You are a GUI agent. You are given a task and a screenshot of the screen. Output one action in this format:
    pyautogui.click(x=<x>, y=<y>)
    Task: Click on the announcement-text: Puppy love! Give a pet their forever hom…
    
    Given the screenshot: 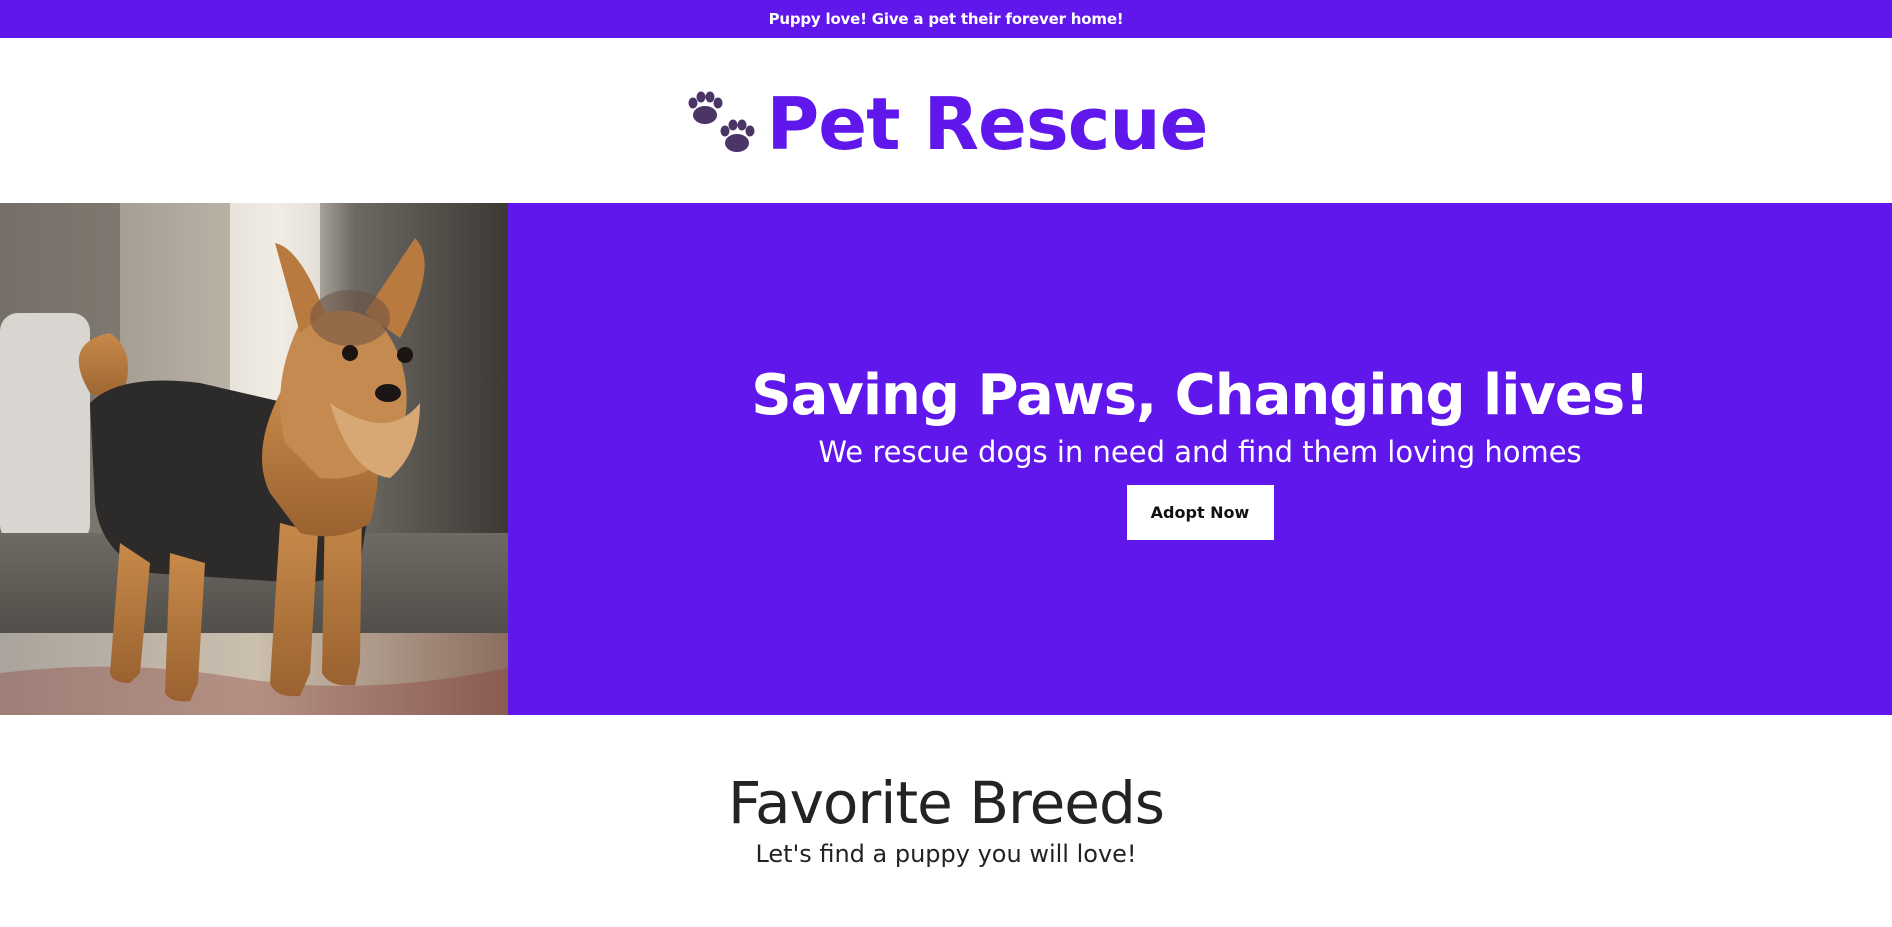 What is the action you would take?
    pyautogui.click(x=946, y=19)
    